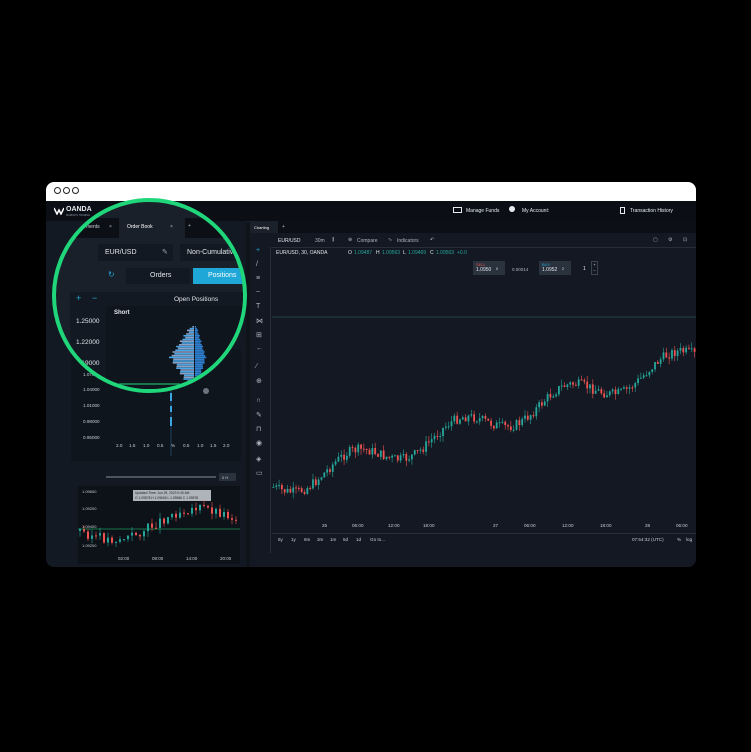 This screenshot has height=752, width=751. I want to click on lock-icon: ⊓, so click(258, 429).